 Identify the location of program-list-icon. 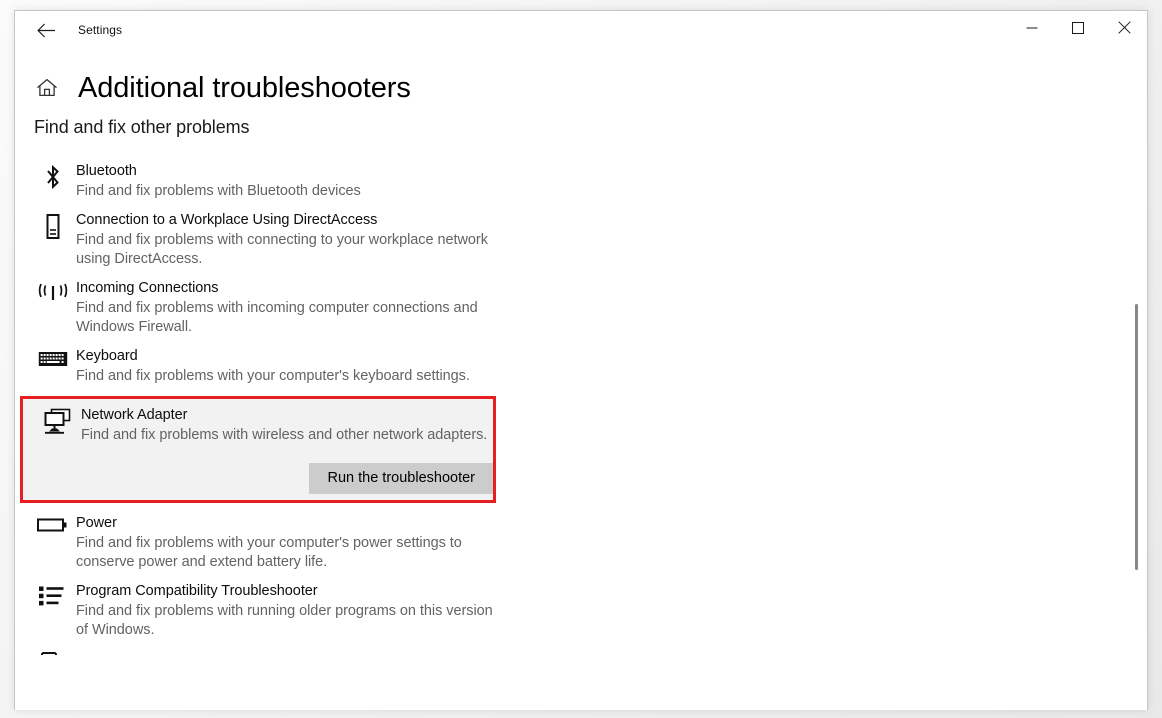
(53, 599).